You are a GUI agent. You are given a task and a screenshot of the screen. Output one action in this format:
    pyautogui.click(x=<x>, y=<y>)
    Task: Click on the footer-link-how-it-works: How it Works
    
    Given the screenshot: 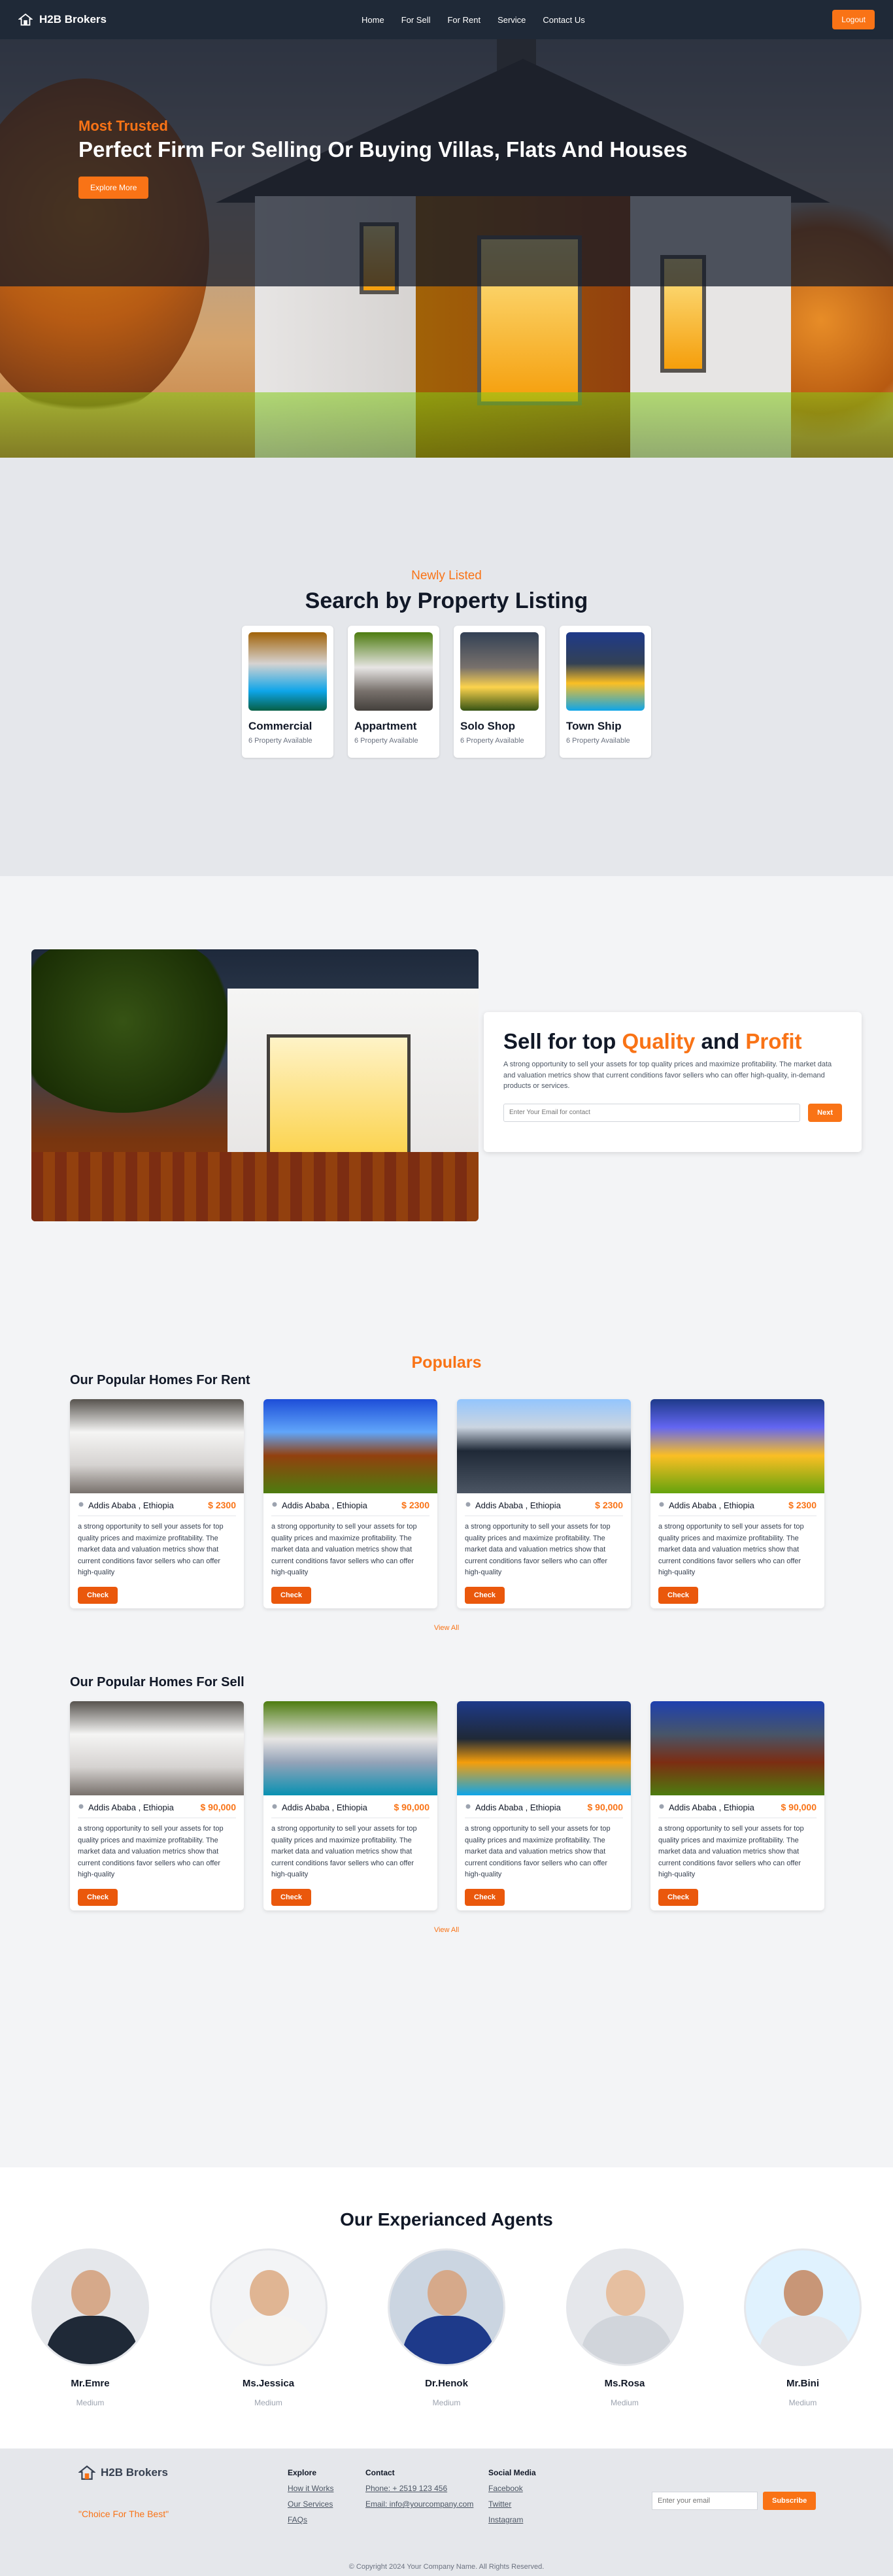 What is the action you would take?
    pyautogui.click(x=310, y=2488)
    